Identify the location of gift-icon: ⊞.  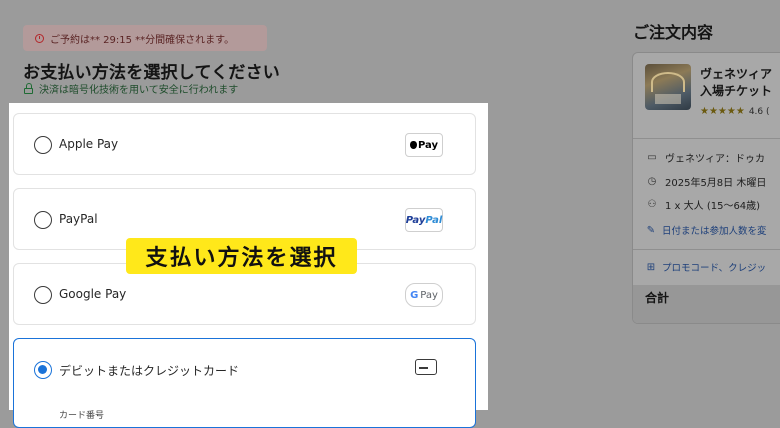
(651, 267).